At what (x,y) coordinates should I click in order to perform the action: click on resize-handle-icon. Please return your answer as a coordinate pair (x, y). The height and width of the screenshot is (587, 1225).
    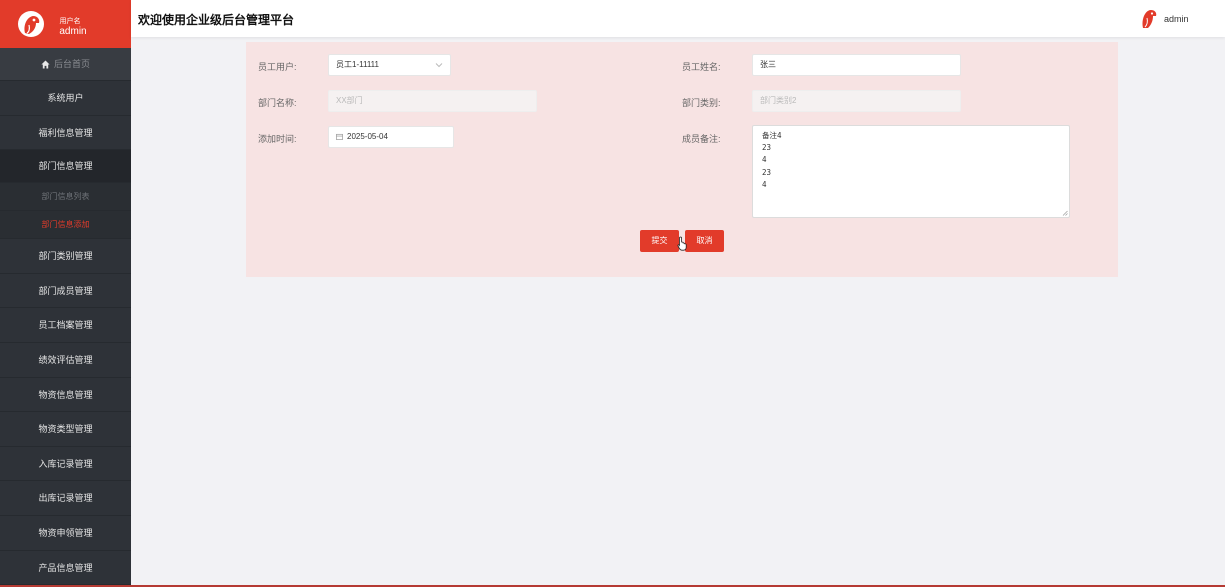
    Looking at the image, I should click on (1065, 213).